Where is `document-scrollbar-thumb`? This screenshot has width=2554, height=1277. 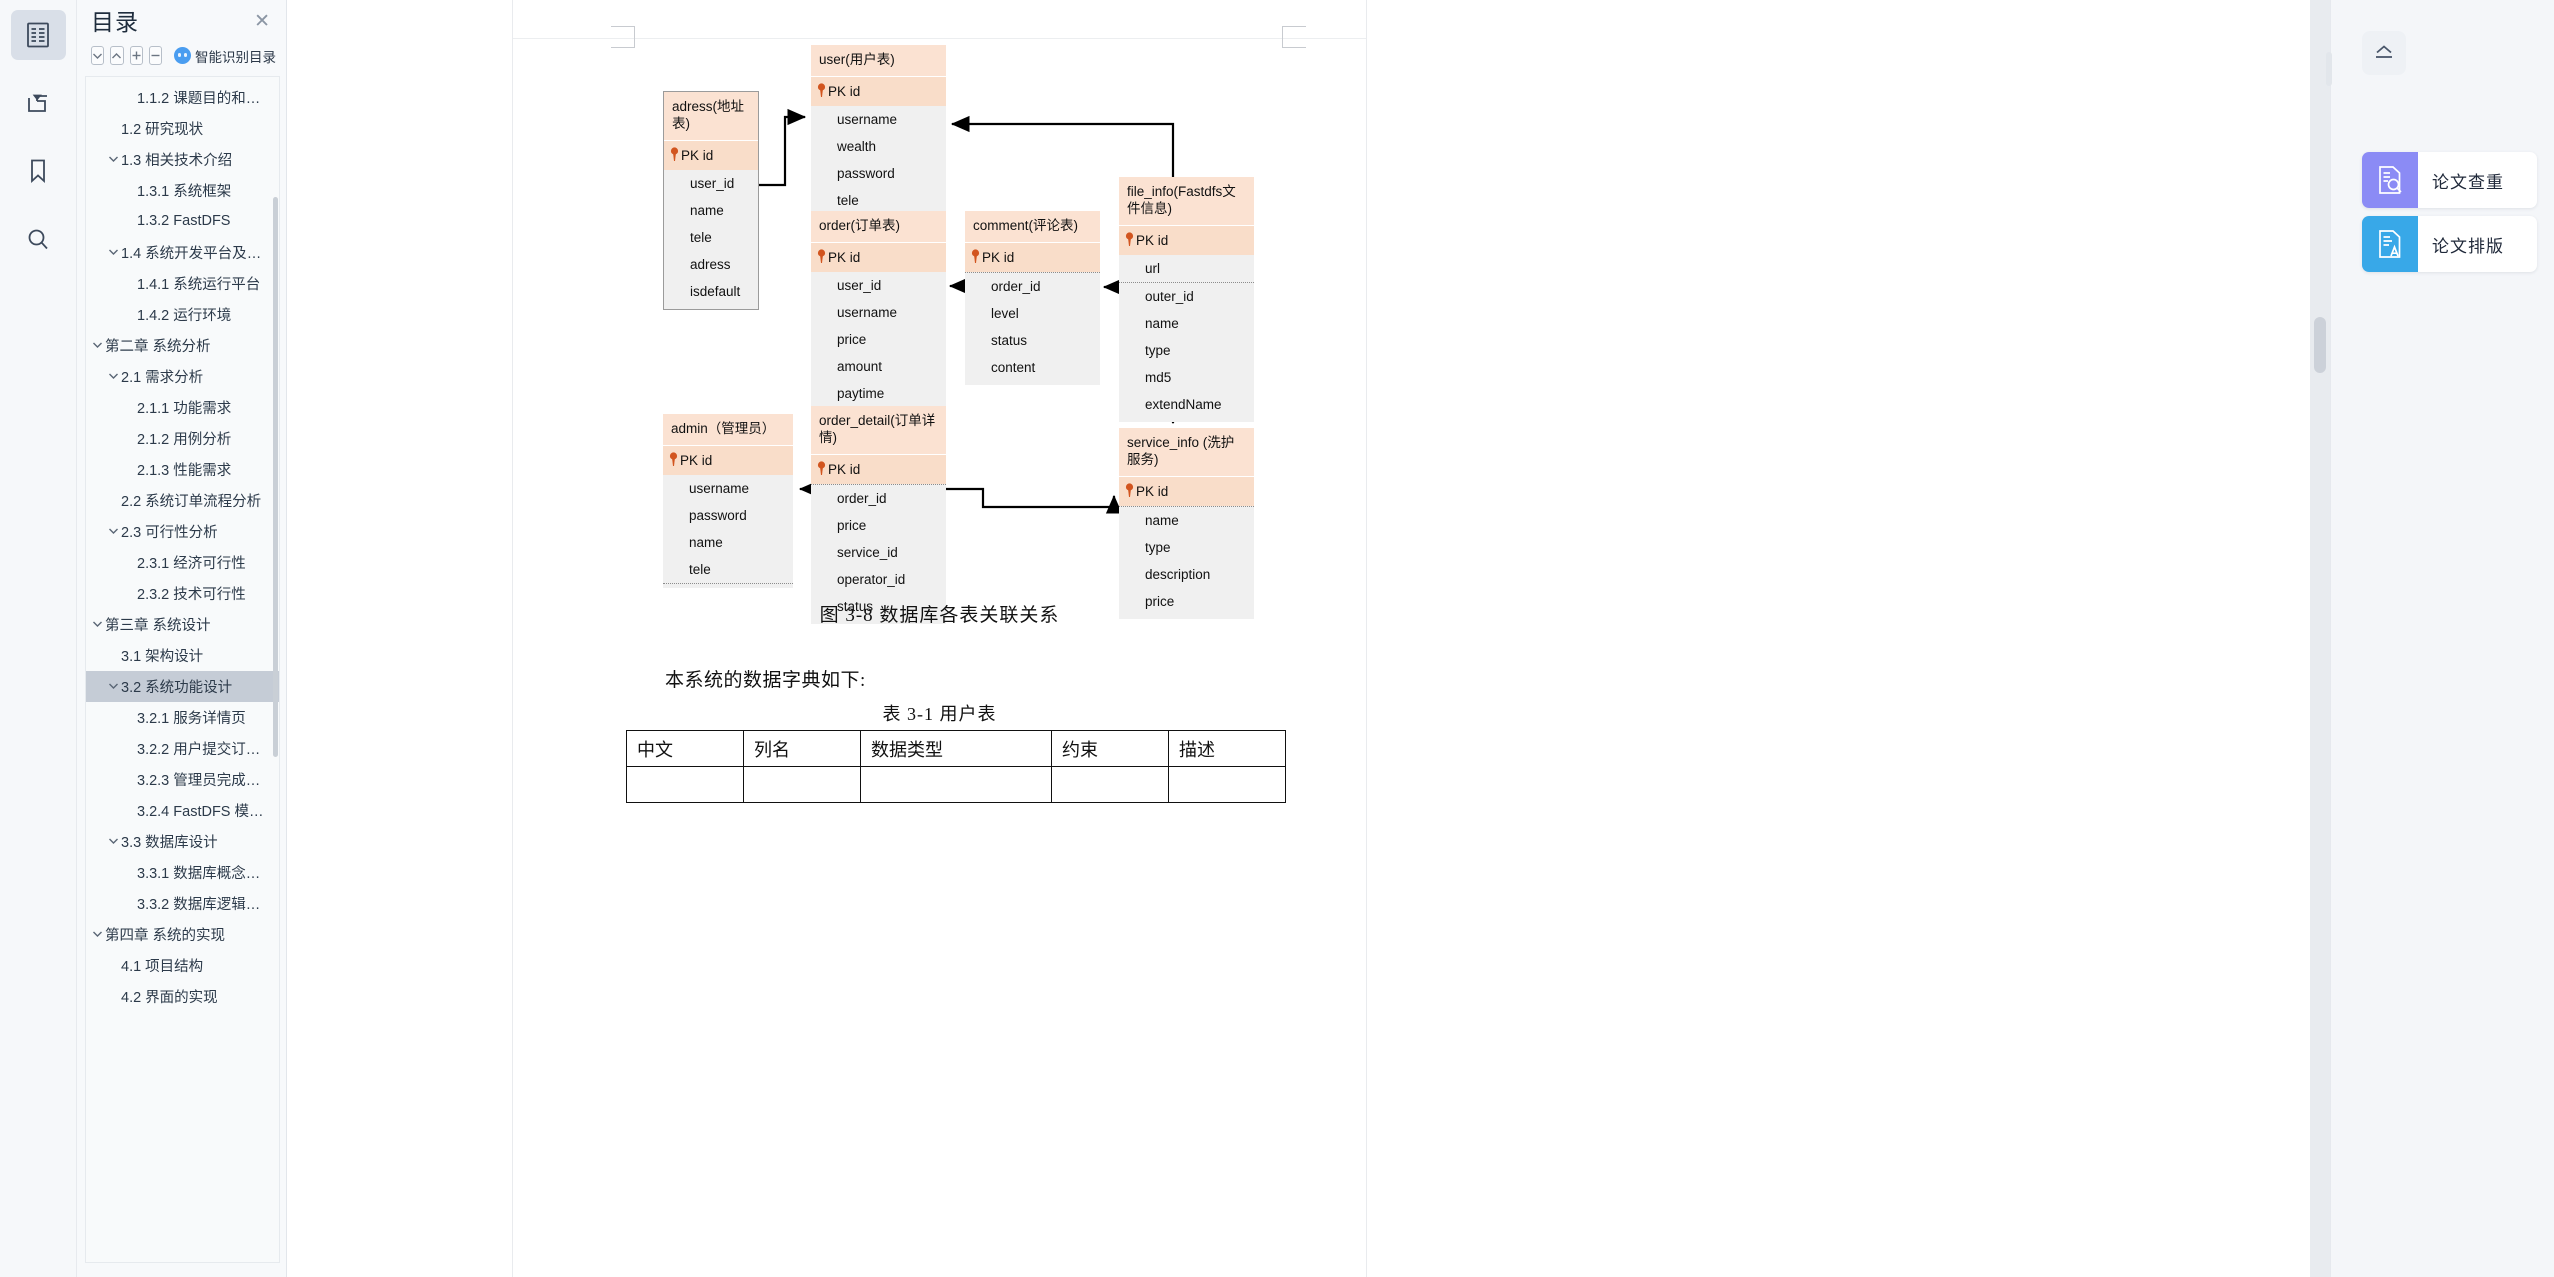 document-scrollbar-thumb is located at coordinates (2320, 345).